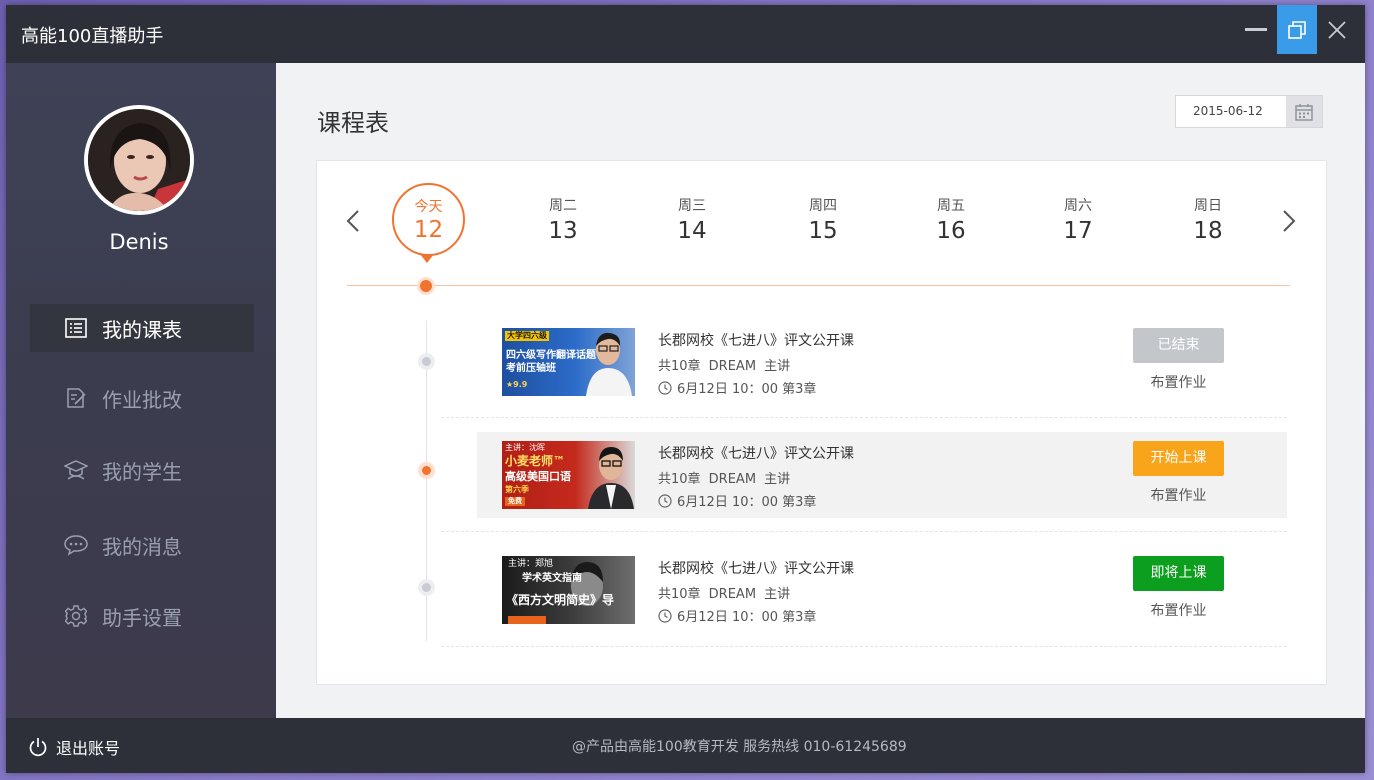 This screenshot has height=780, width=1374. I want to click on day-name: 周四, so click(823, 206).